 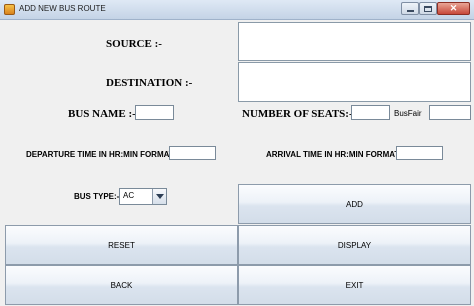 What do you see at coordinates (354, 41) in the screenshot?
I see `source-field` at bounding box center [354, 41].